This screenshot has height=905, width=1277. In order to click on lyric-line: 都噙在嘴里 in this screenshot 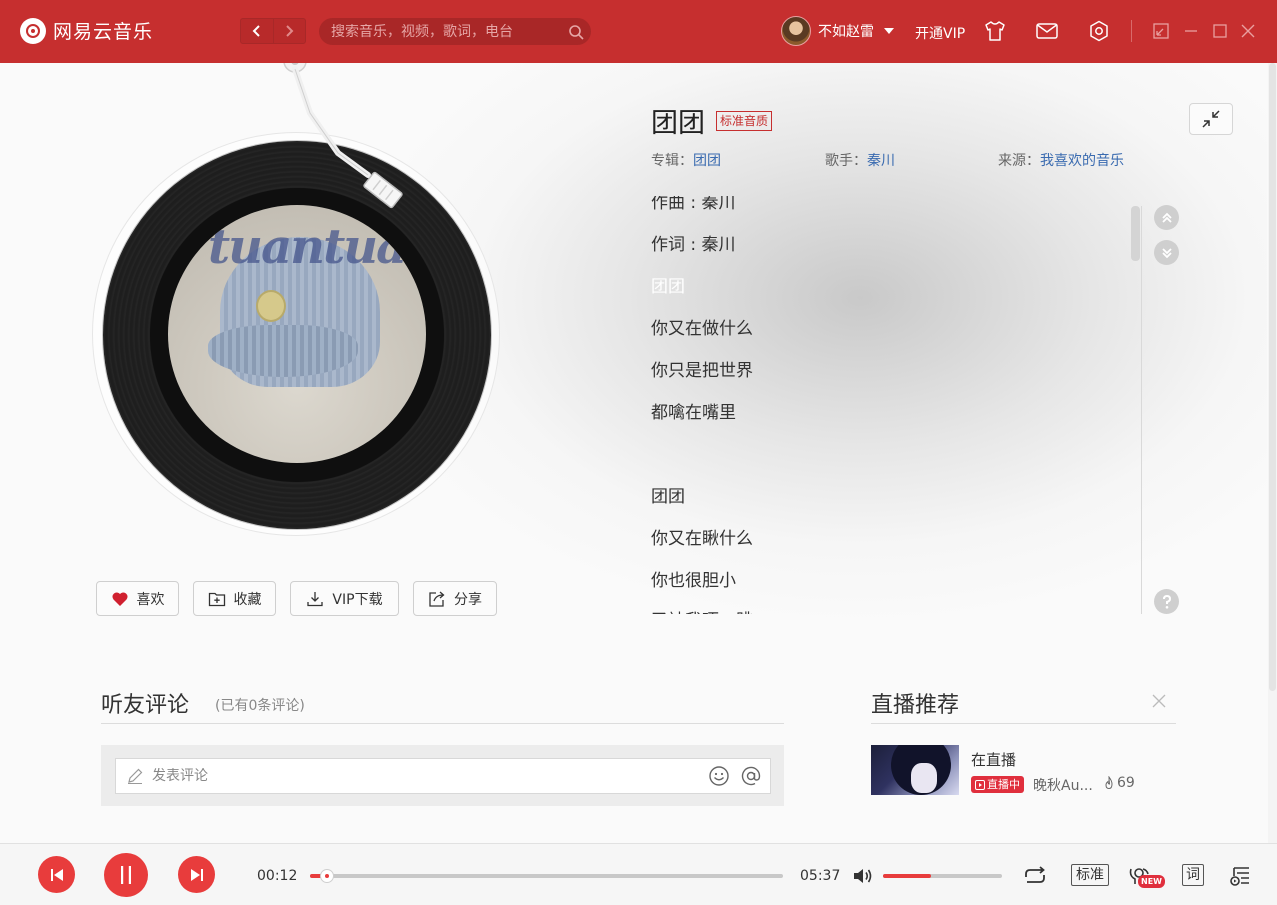, I will do `click(693, 413)`.